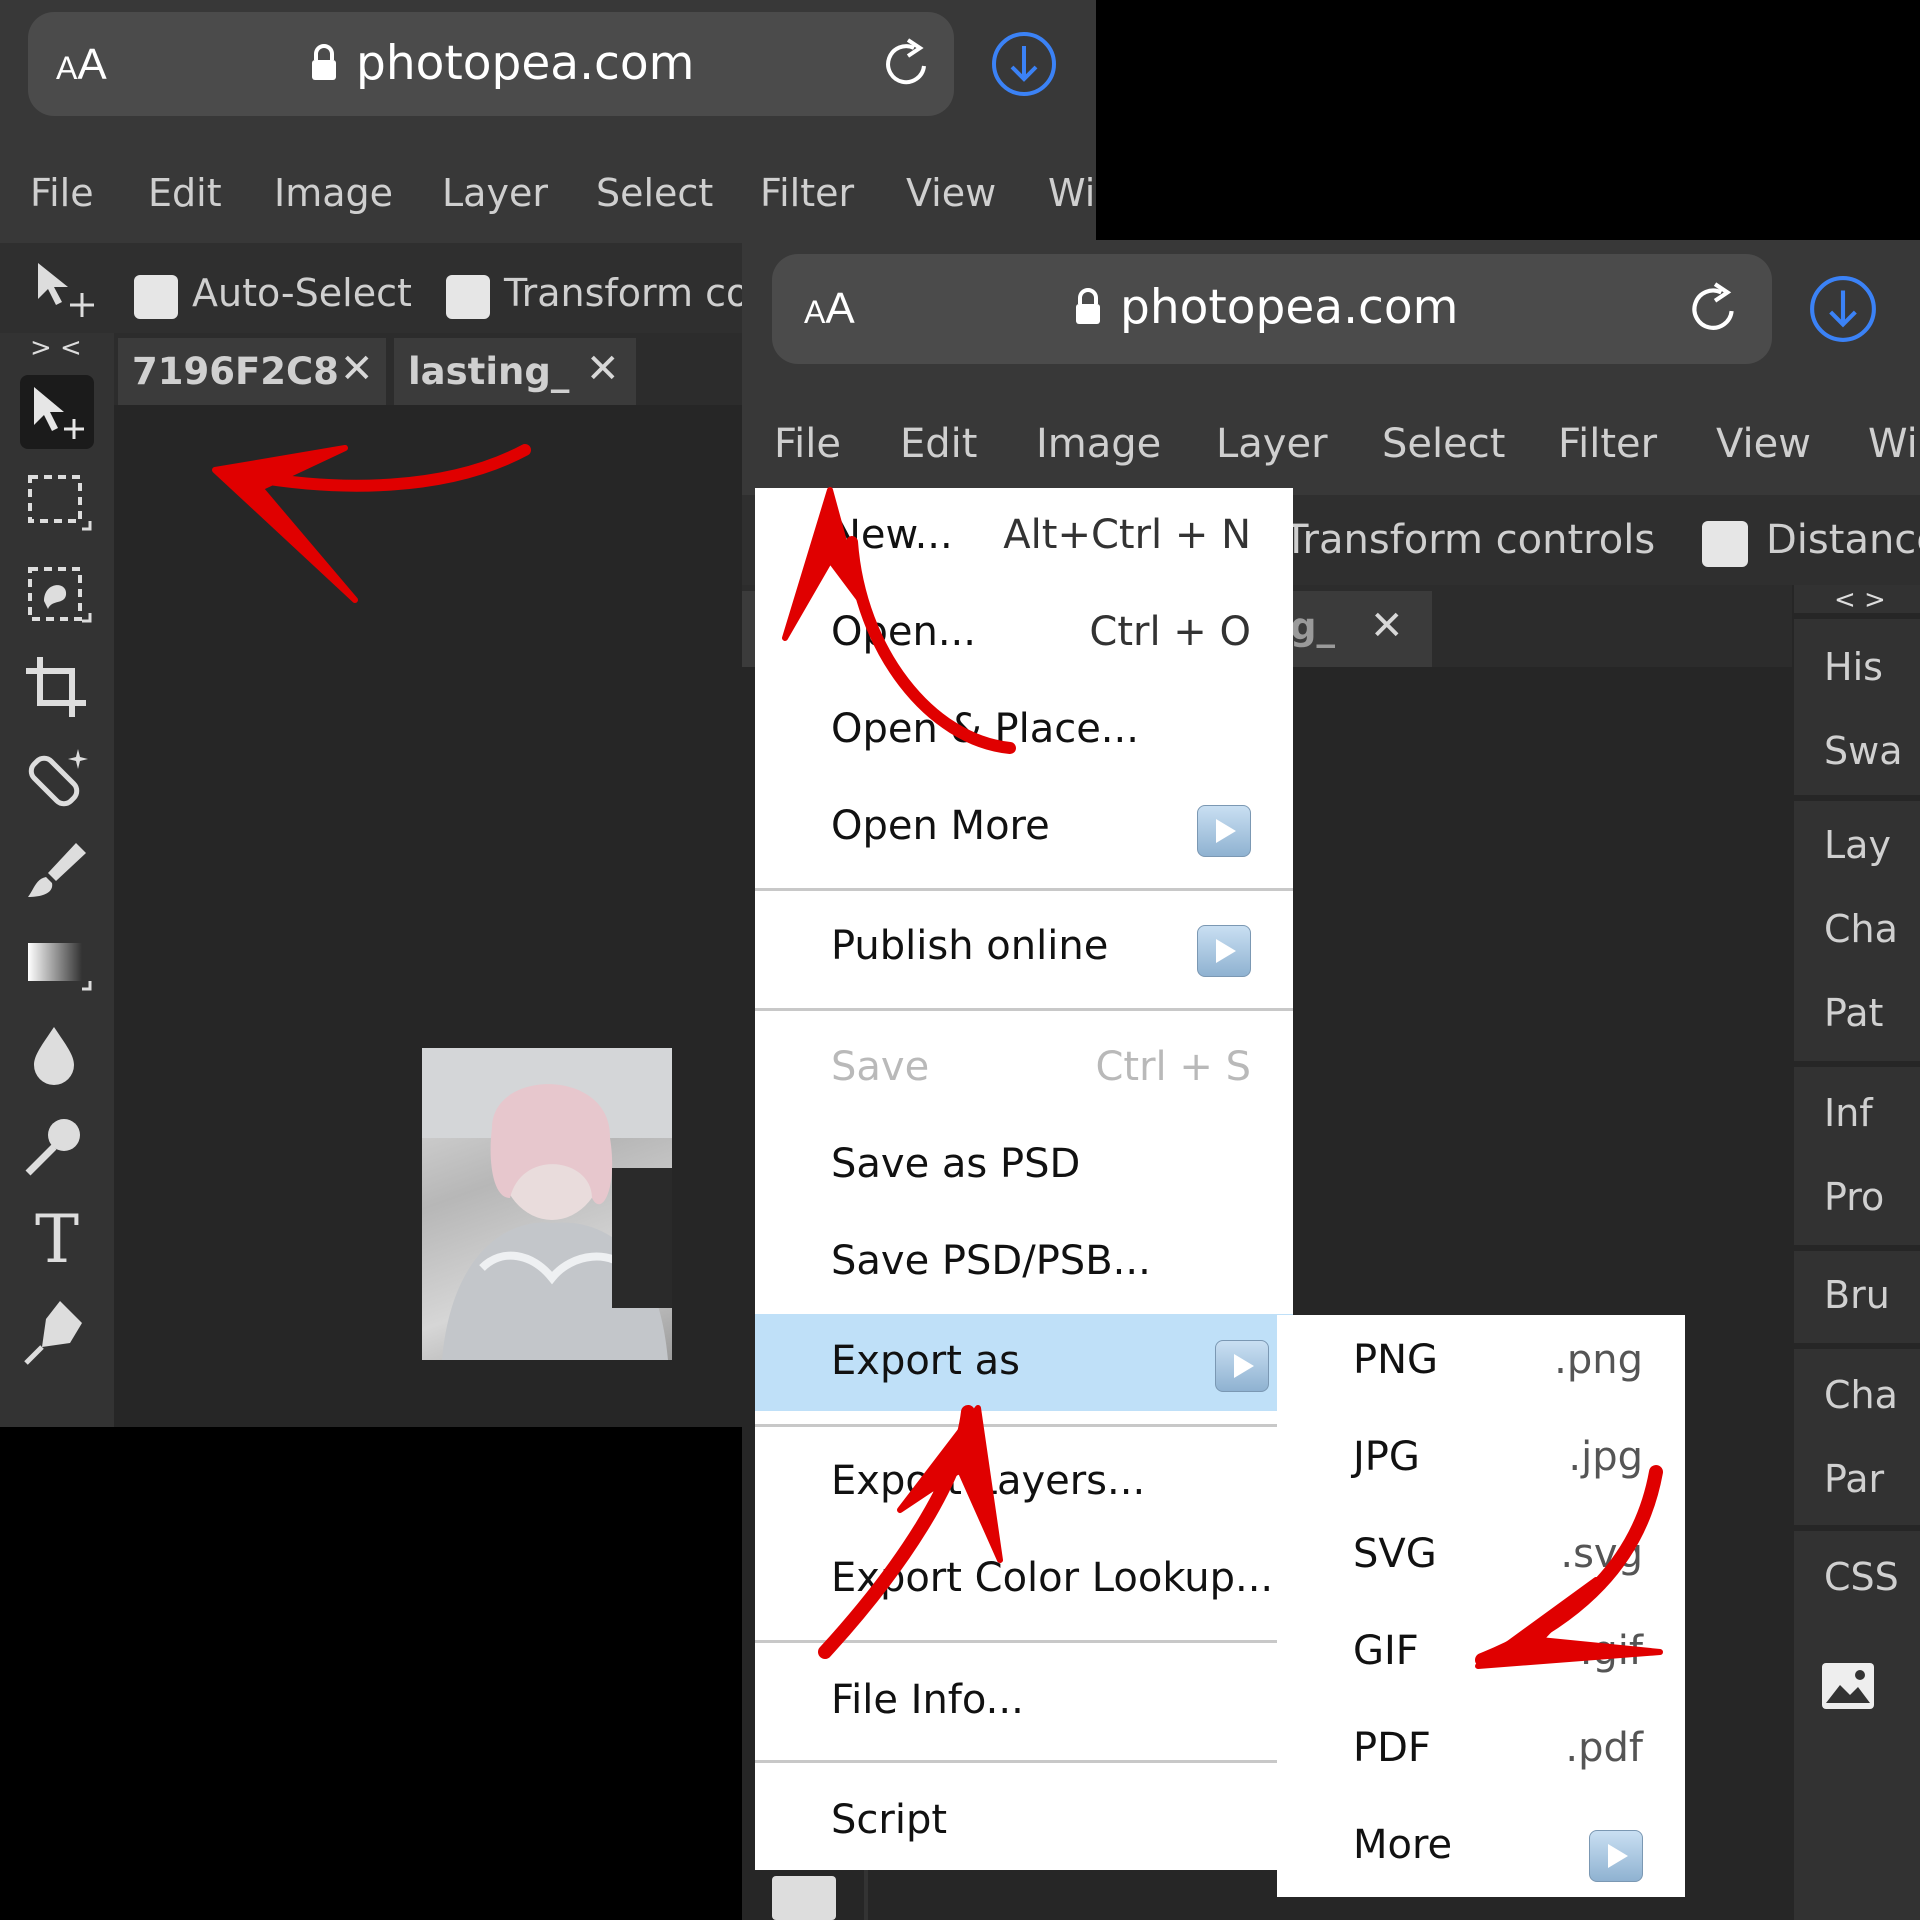 Image resolution: width=1920 pixels, height=1920 pixels. What do you see at coordinates (1853, 667) in the screenshot?
I see `panel-history: His` at bounding box center [1853, 667].